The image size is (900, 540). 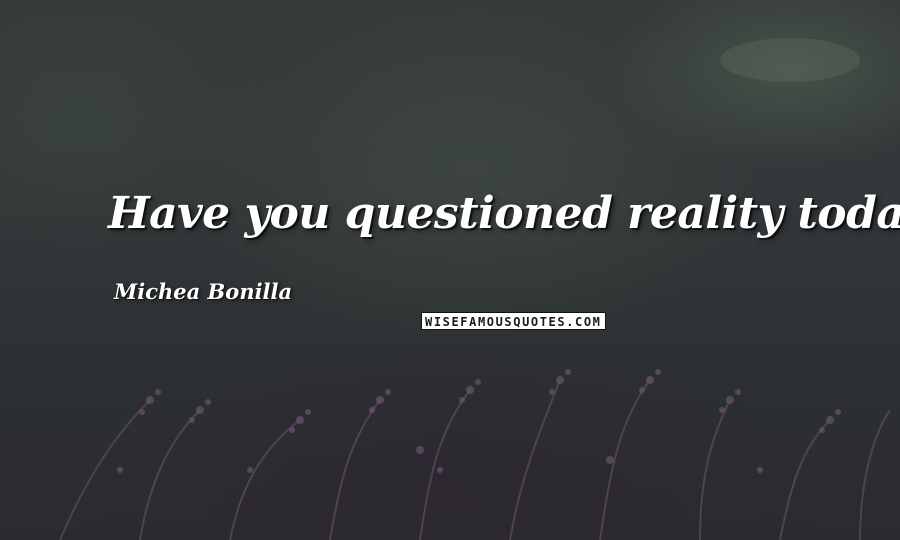 I want to click on author-name: Michea Bonilla, so click(x=203, y=291).